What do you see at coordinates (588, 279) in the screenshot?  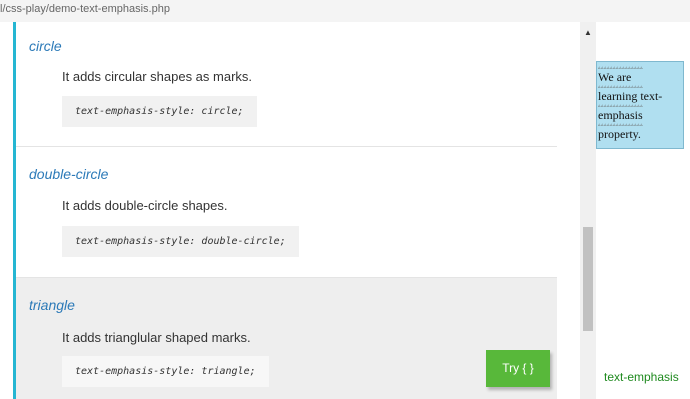 I see `scrollbar-thumb` at bounding box center [588, 279].